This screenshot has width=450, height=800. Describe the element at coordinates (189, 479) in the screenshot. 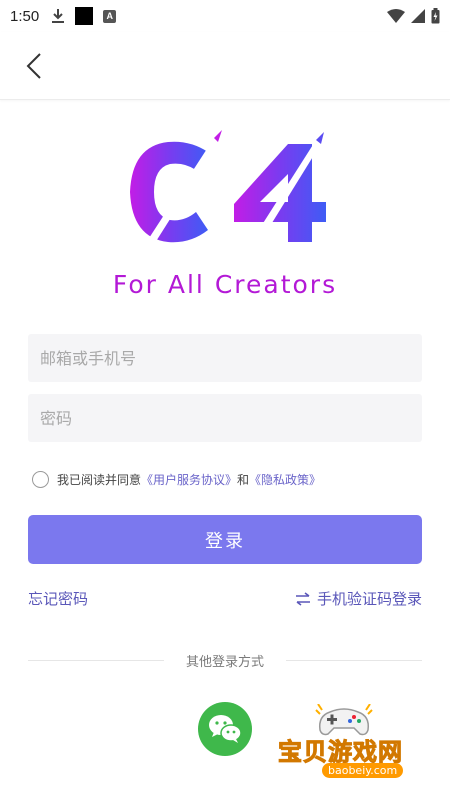

I see `user-agreement-link: 《用户服务协议》` at that location.